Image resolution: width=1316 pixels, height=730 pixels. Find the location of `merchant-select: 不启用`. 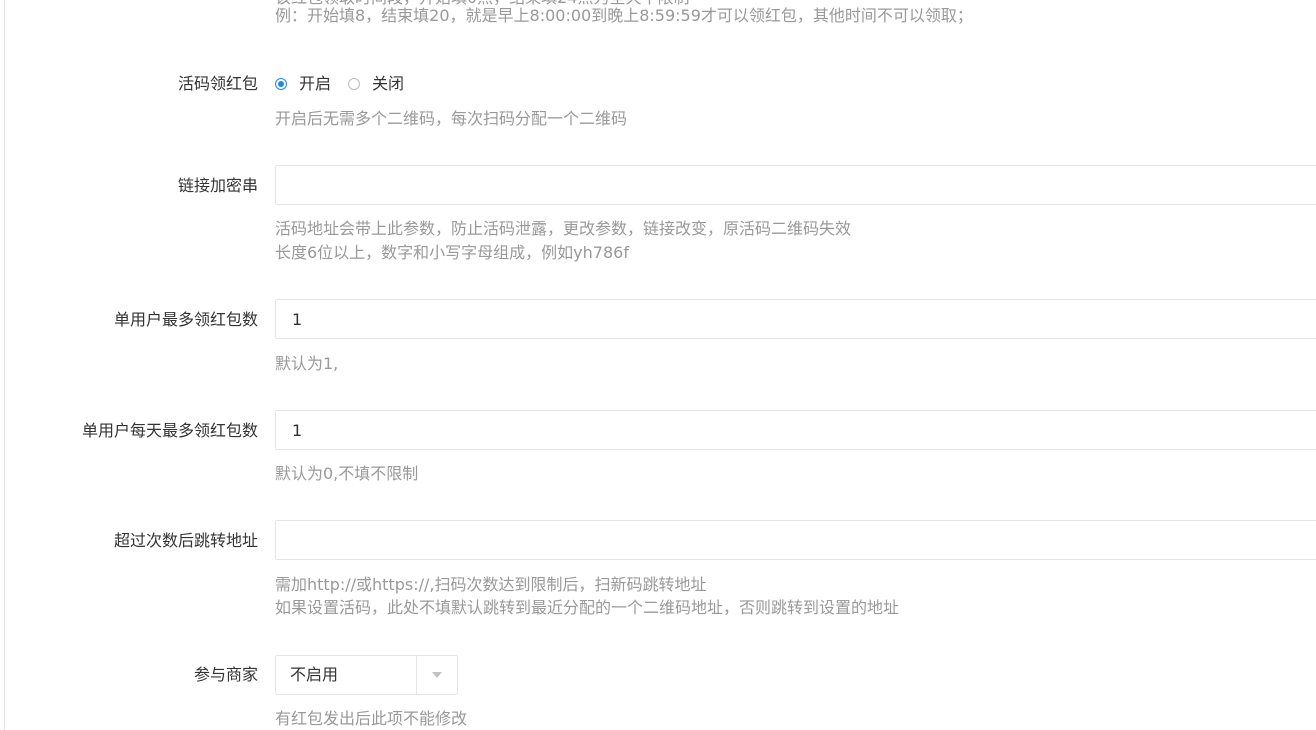

merchant-select: 不启用 is located at coordinates (366, 675).